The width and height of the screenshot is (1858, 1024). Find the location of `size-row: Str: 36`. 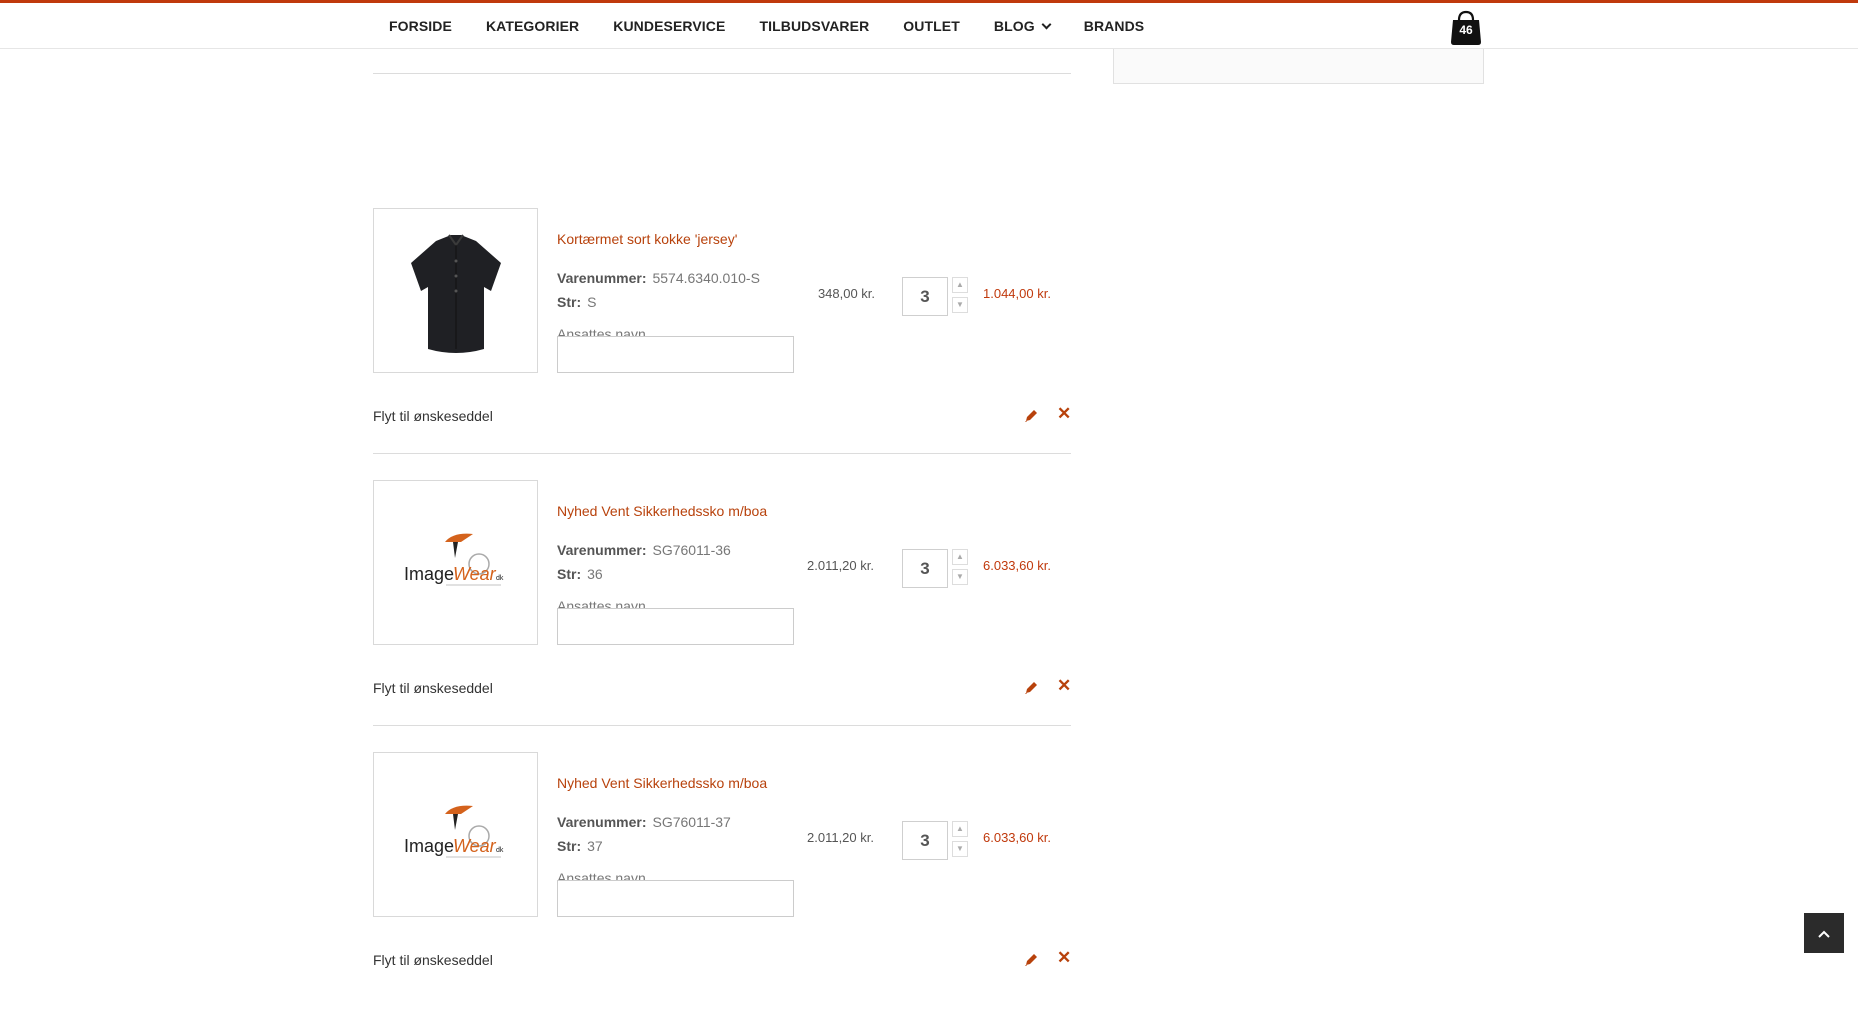

size-row: Str: 36 is located at coordinates (580, 574).